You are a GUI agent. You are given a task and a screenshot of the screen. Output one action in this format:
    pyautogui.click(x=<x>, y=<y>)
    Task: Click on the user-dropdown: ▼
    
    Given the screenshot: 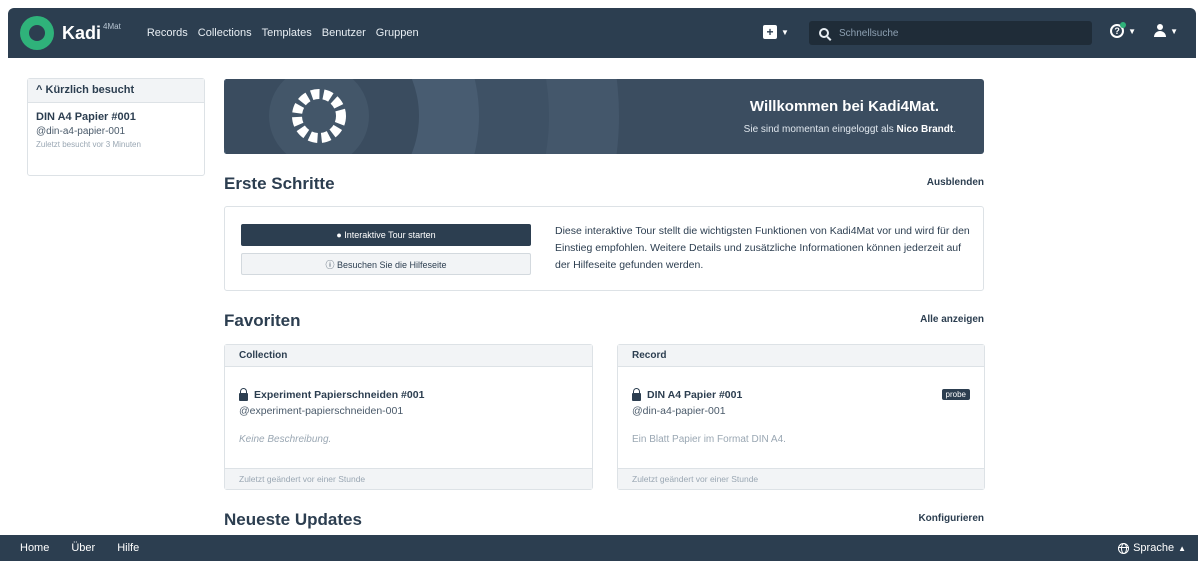 What is the action you would take?
    pyautogui.click(x=1166, y=31)
    